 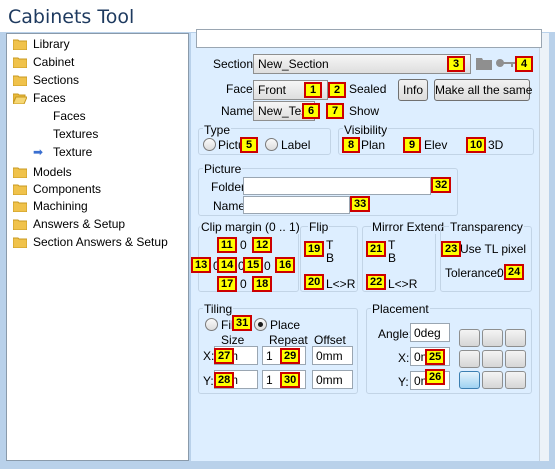 What do you see at coordinates (364, 111) in the screenshot?
I see `show-label: Show` at bounding box center [364, 111].